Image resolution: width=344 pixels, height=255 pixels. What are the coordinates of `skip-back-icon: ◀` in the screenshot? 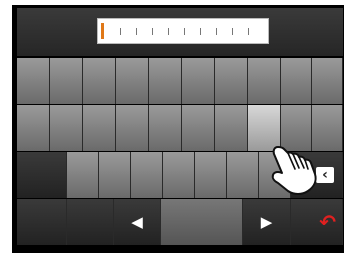 It's located at (137, 222).